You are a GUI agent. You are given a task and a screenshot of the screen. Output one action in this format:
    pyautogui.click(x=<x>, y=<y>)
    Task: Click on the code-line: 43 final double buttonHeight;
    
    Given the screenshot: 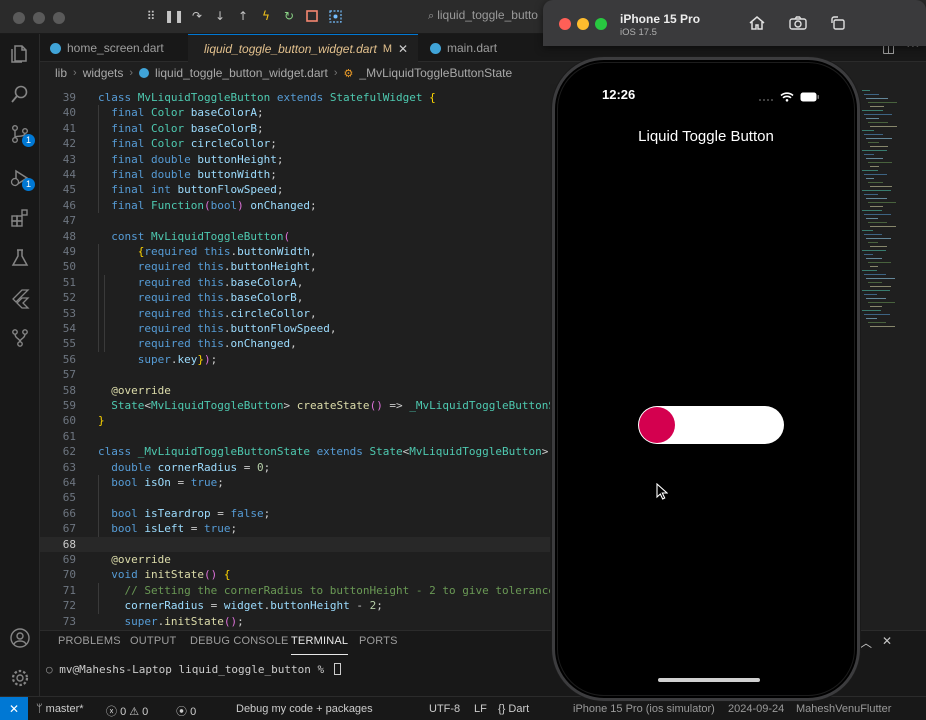 What is the action you would take?
    pyautogui.click(x=295, y=159)
    